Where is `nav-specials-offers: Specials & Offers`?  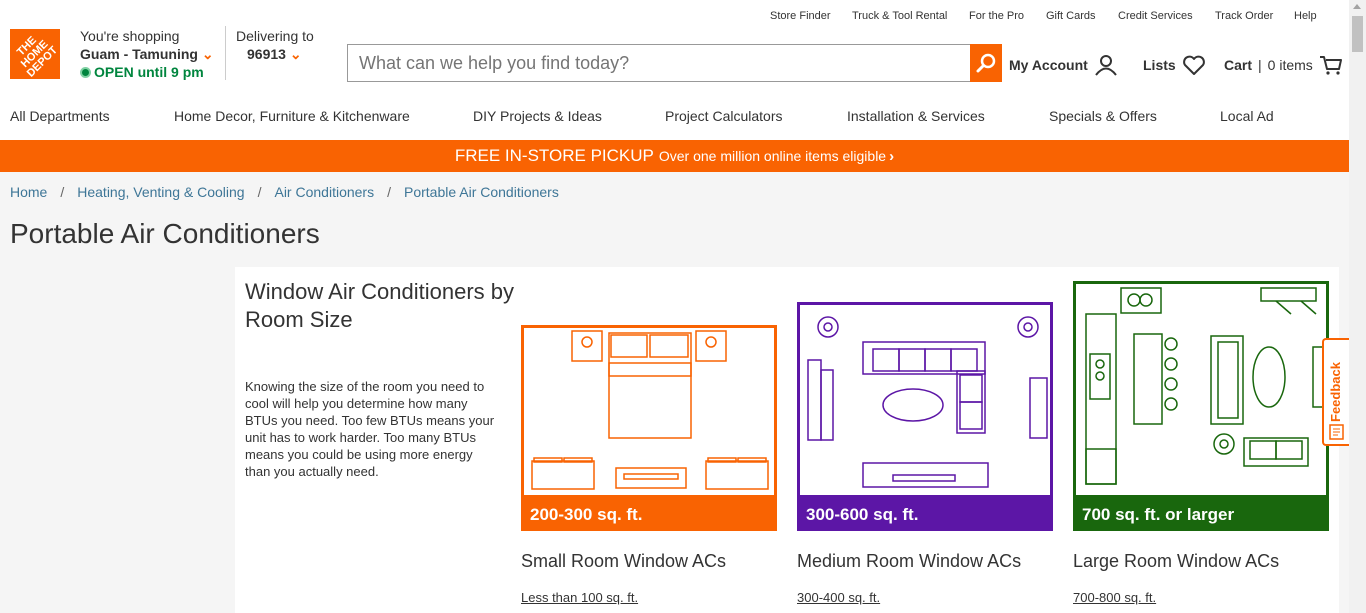 nav-specials-offers: Specials & Offers is located at coordinates (1103, 116).